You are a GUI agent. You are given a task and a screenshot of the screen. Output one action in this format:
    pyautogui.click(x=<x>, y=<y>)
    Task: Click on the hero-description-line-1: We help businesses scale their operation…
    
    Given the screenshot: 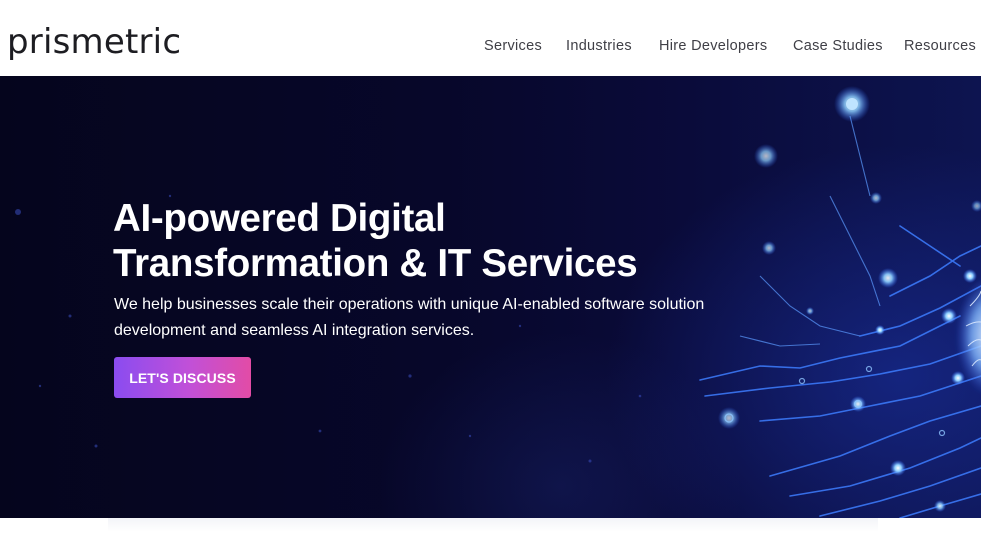 What is the action you would take?
    pyautogui.click(x=409, y=304)
    